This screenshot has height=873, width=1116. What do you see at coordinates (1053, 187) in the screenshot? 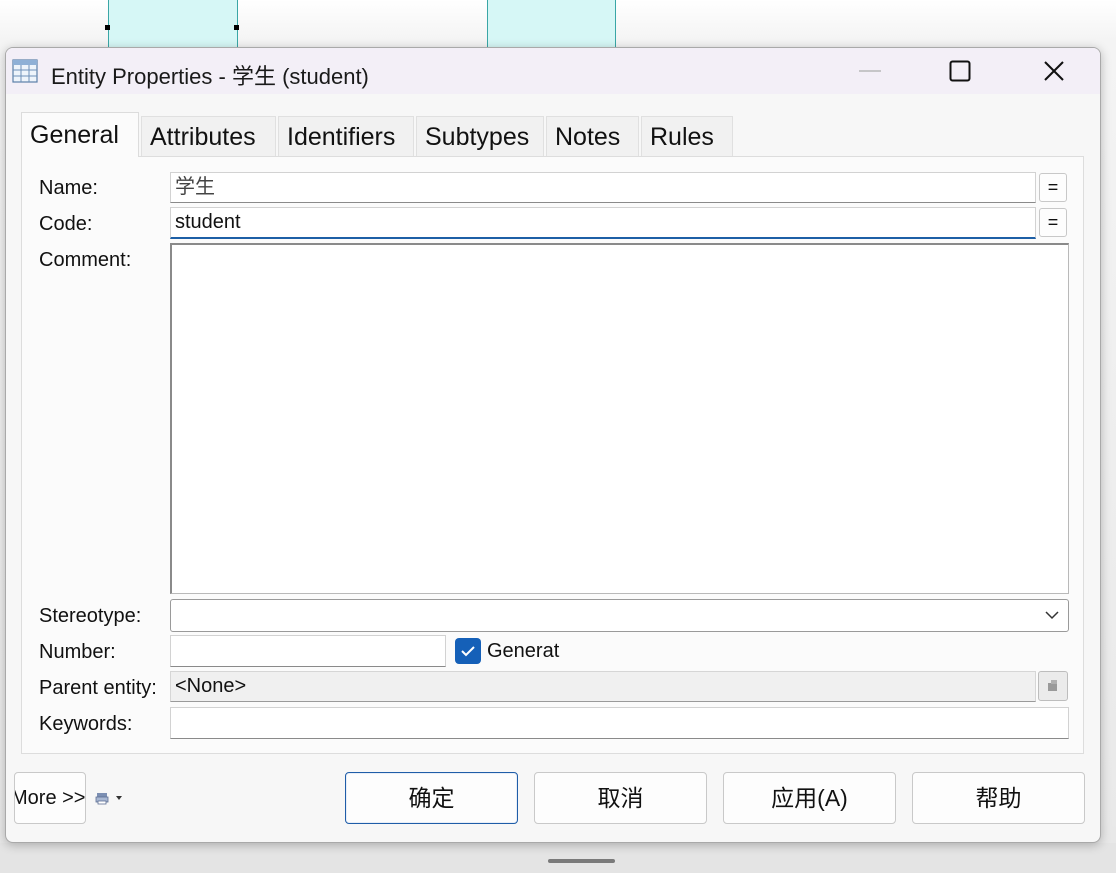
I see `name-sync-button: =` at bounding box center [1053, 187].